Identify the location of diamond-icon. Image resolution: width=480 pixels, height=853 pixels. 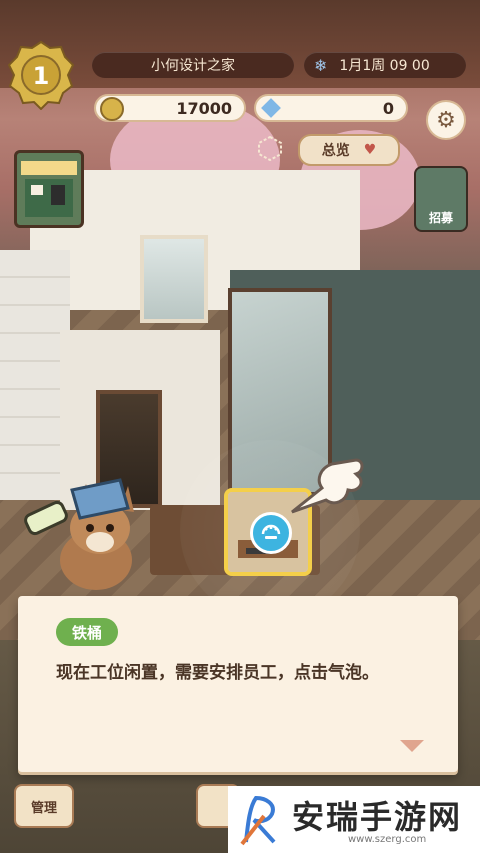
(271, 108).